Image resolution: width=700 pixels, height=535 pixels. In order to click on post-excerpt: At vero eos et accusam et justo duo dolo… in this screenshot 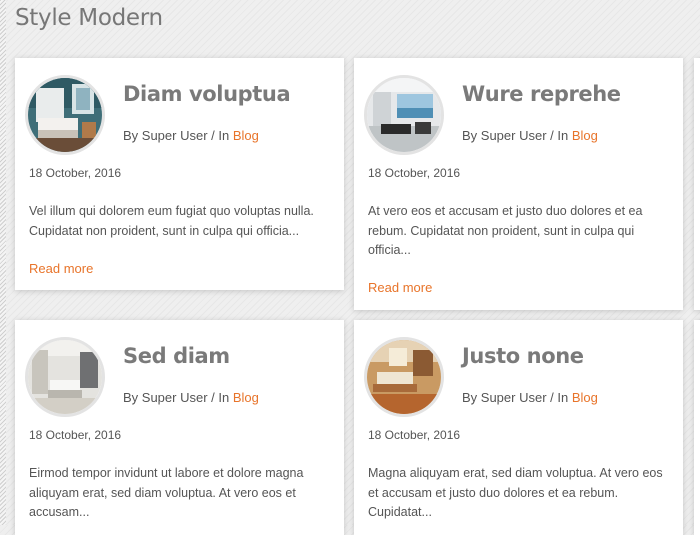, I will do `click(505, 230)`.